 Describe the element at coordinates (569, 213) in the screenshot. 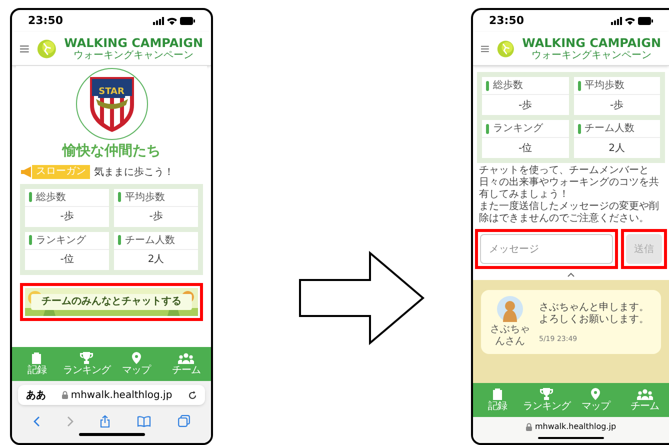

I see `chat-instructions: また一度送信したメッセージの変更や削除はできませんのでご注意ください。` at that location.